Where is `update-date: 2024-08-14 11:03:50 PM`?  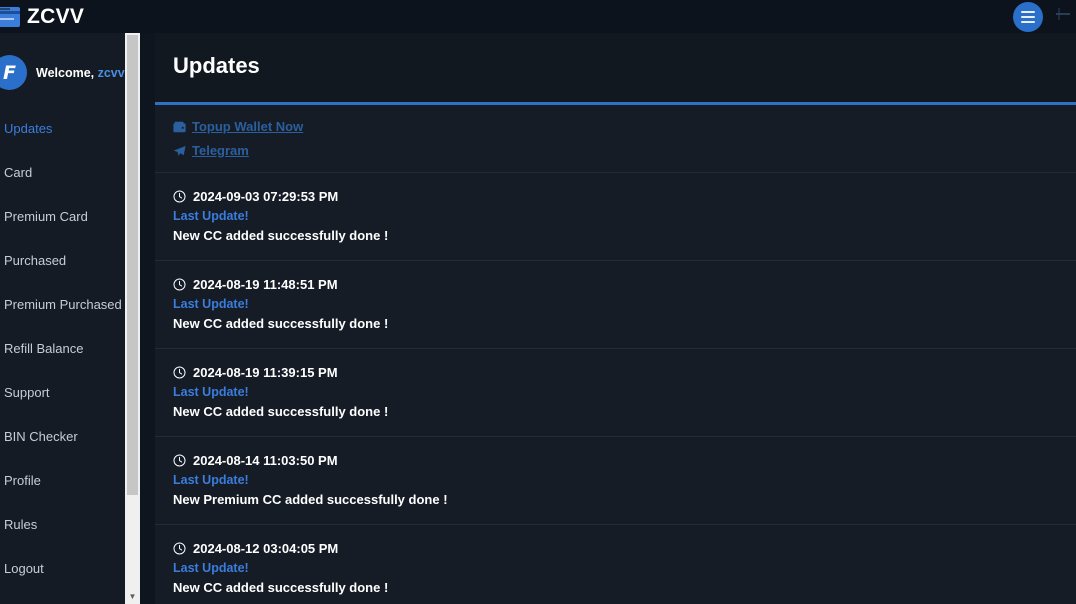 update-date: 2024-08-14 11:03:50 PM is located at coordinates (265, 460).